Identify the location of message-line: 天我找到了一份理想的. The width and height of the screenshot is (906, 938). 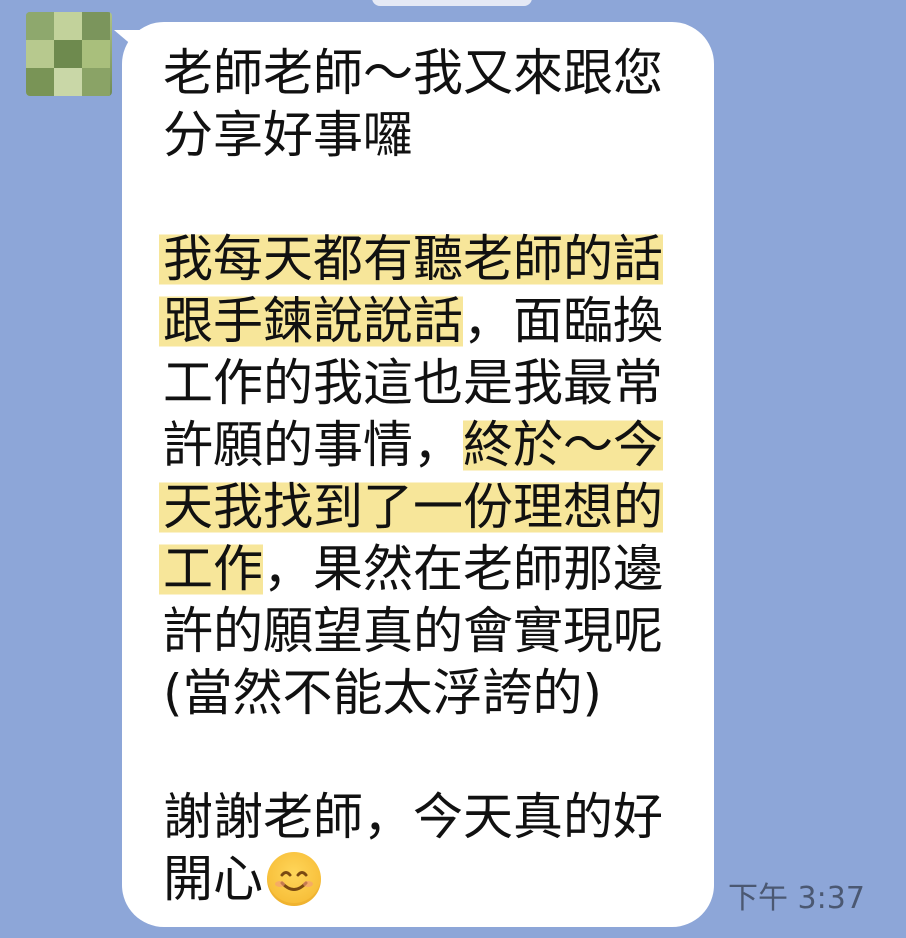
(418, 507).